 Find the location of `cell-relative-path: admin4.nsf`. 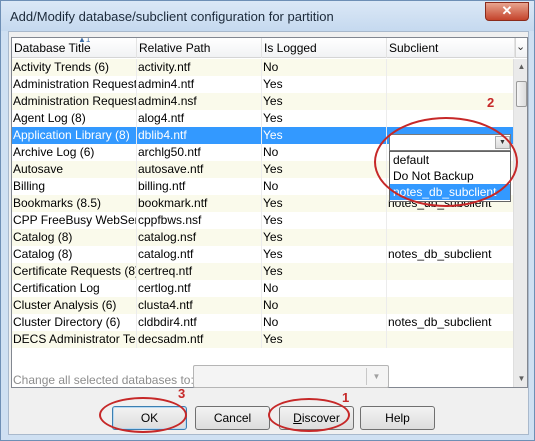

cell-relative-path: admin4.nsf is located at coordinates (199, 101).